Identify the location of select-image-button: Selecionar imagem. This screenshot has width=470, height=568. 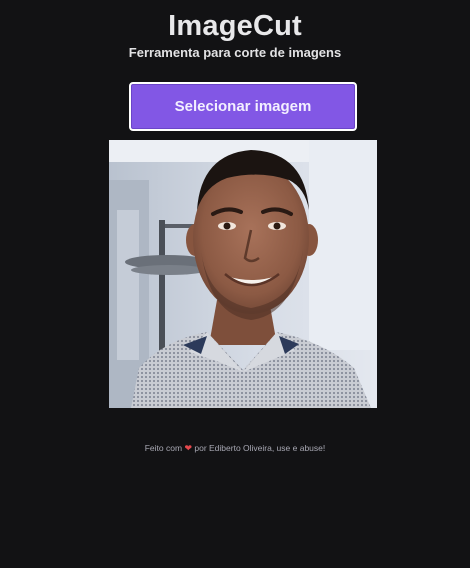
(243, 106).